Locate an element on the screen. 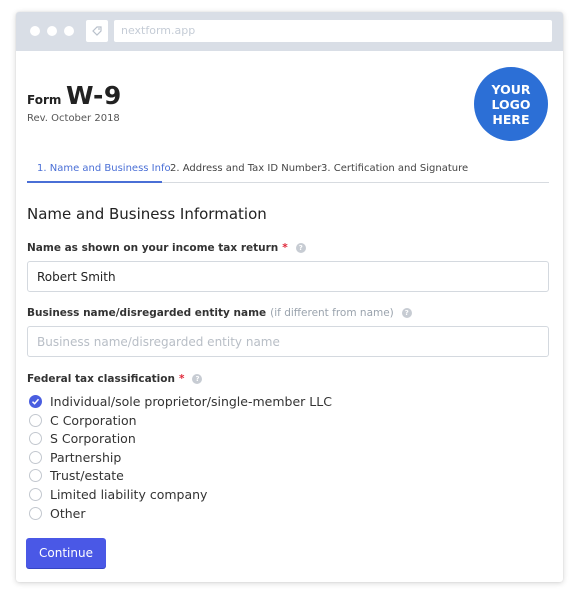  logo-placeholder: YOUR LOGO HERE is located at coordinates (511, 104).